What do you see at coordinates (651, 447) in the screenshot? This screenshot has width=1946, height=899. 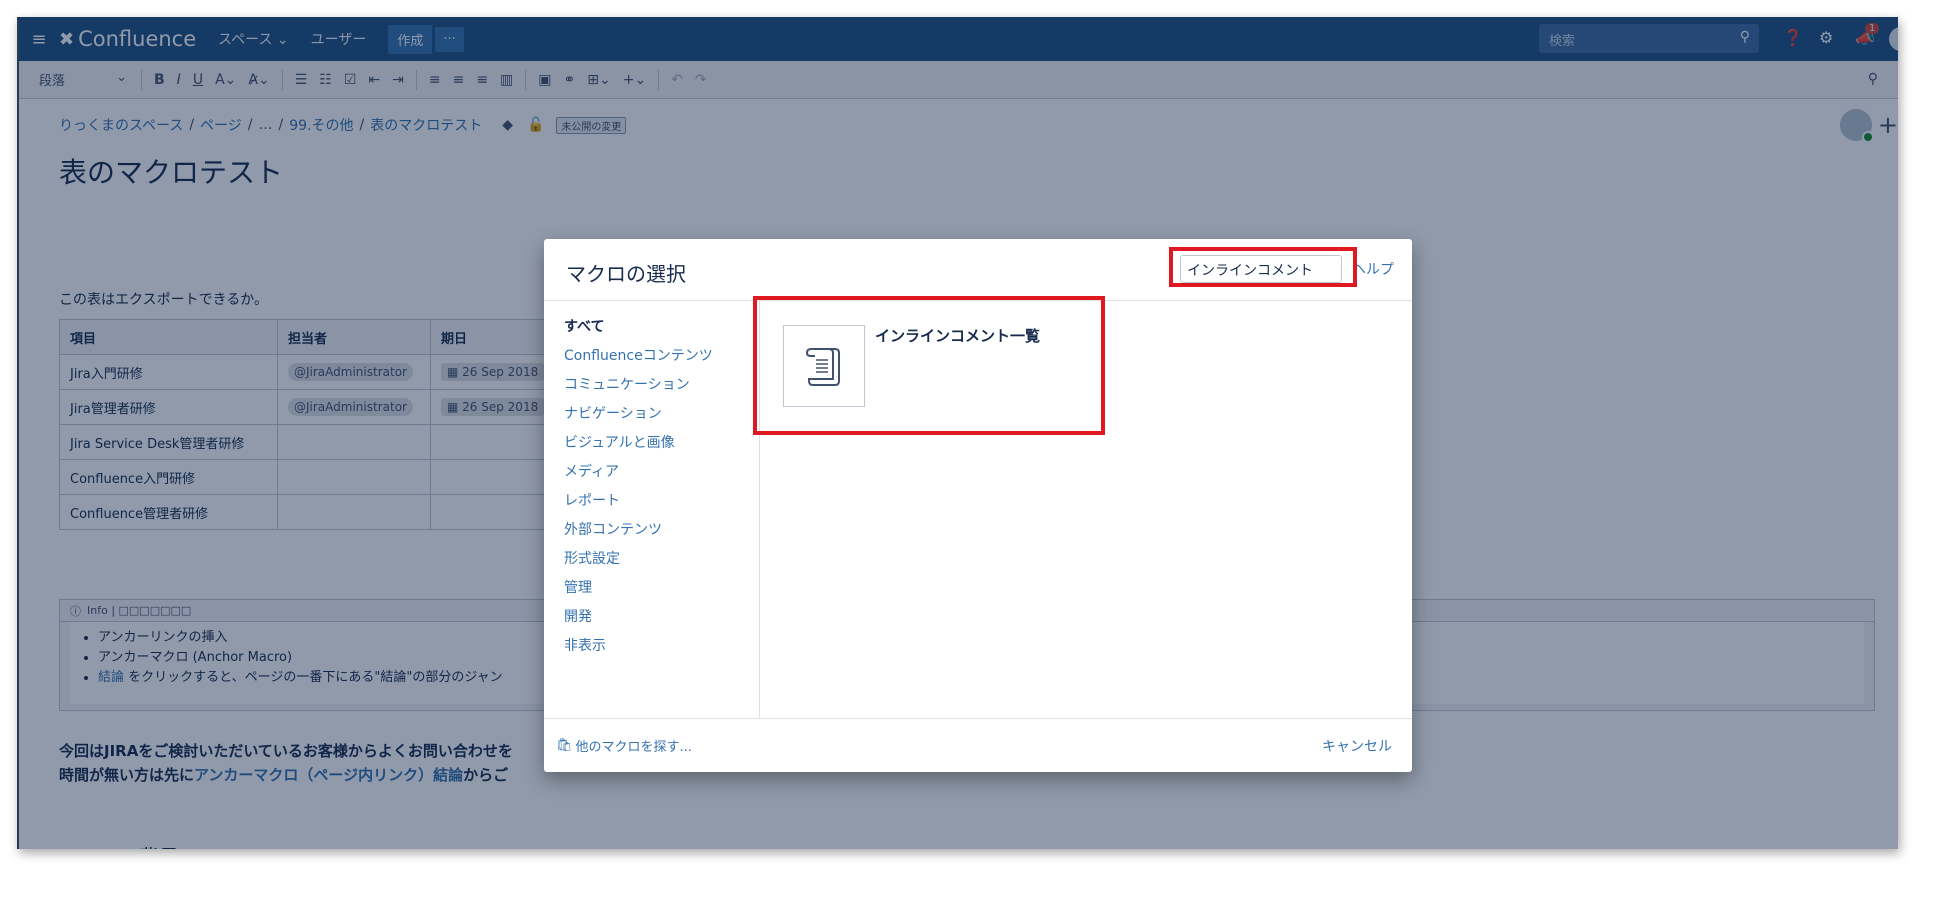 I see `category-visuals-images: ビジュアルと画像` at bounding box center [651, 447].